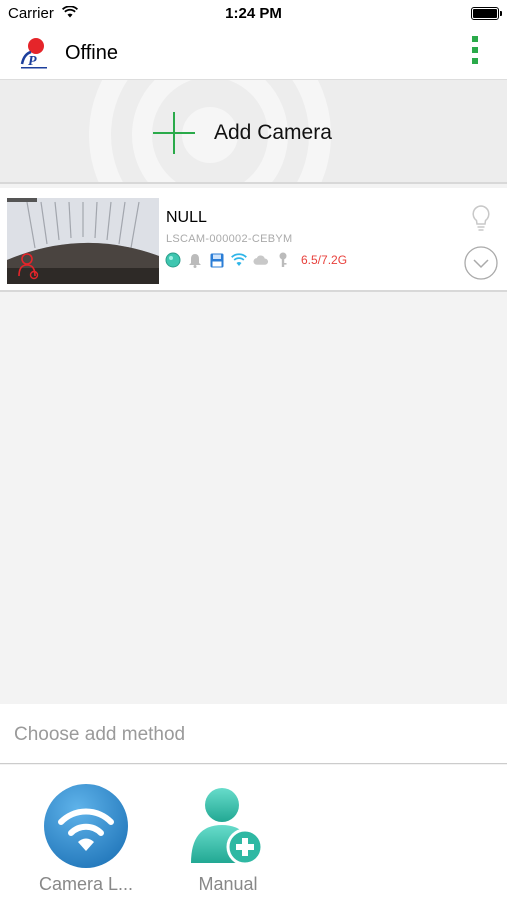 The height and width of the screenshot is (900, 507). I want to click on chevron-down-icon, so click(481, 263).